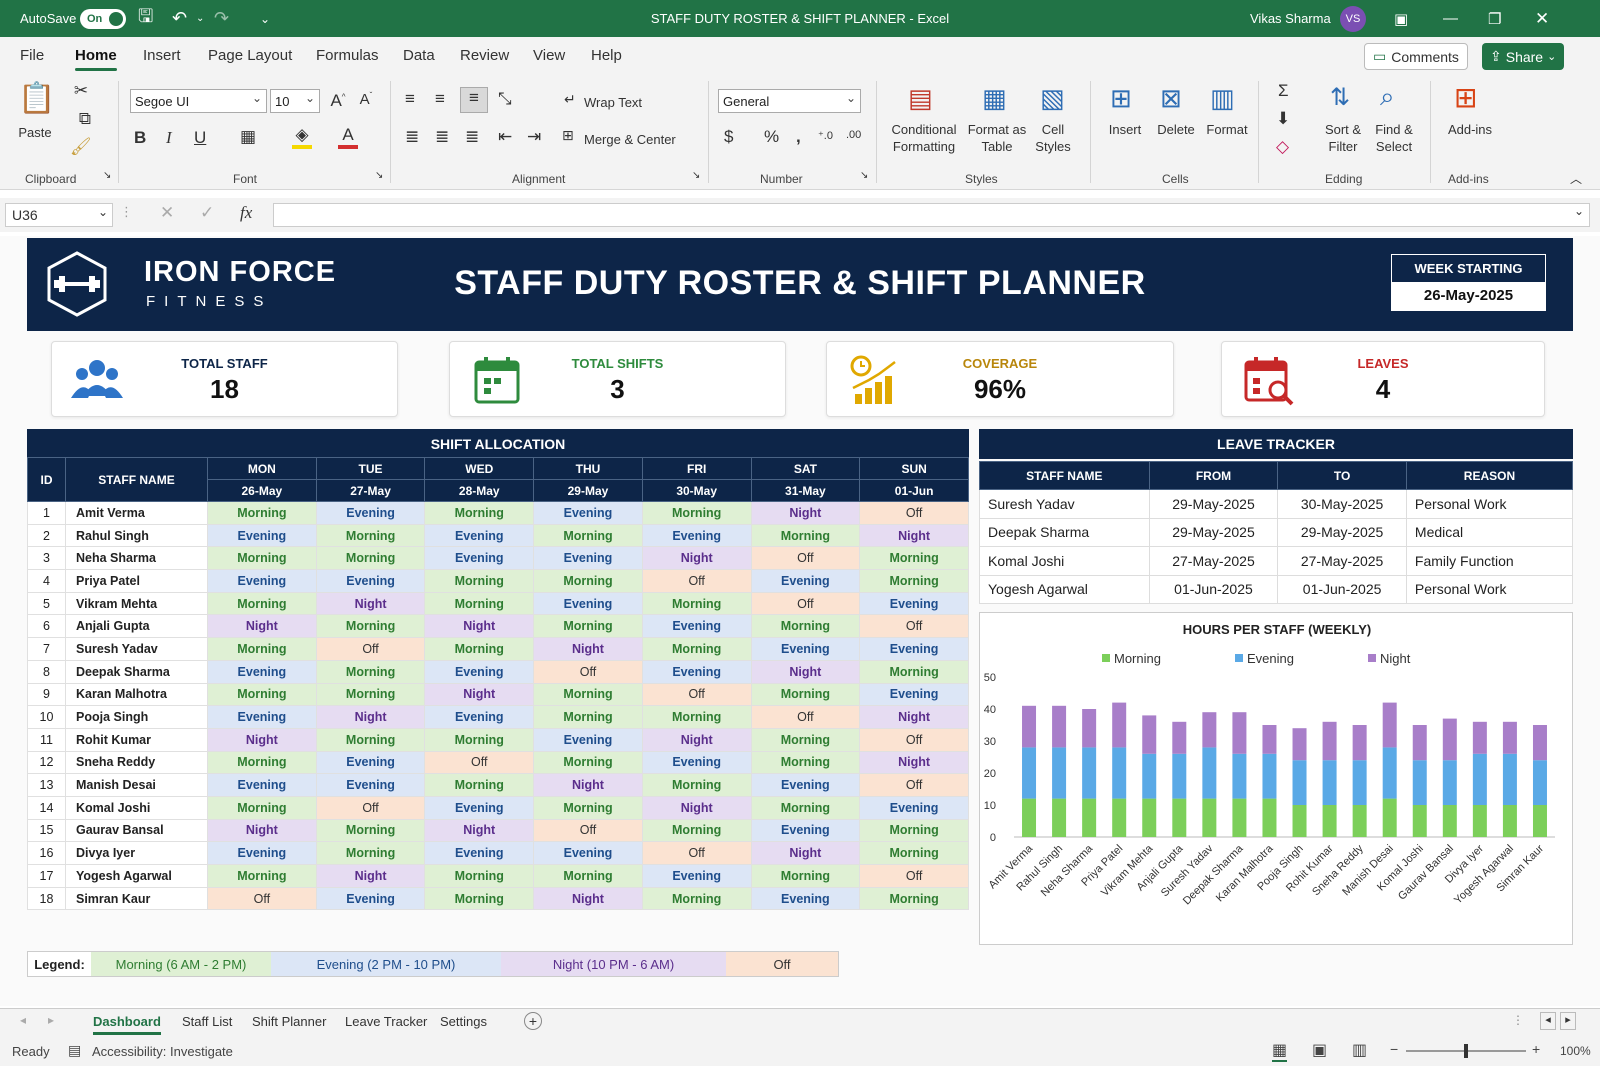 The width and height of the screenshot is (1600, 1066). What do you see at coordinates (825, 135) in the screenshot?
I see `increase-decimal-icon: ⁺.0` at bounding box center [825, 135].